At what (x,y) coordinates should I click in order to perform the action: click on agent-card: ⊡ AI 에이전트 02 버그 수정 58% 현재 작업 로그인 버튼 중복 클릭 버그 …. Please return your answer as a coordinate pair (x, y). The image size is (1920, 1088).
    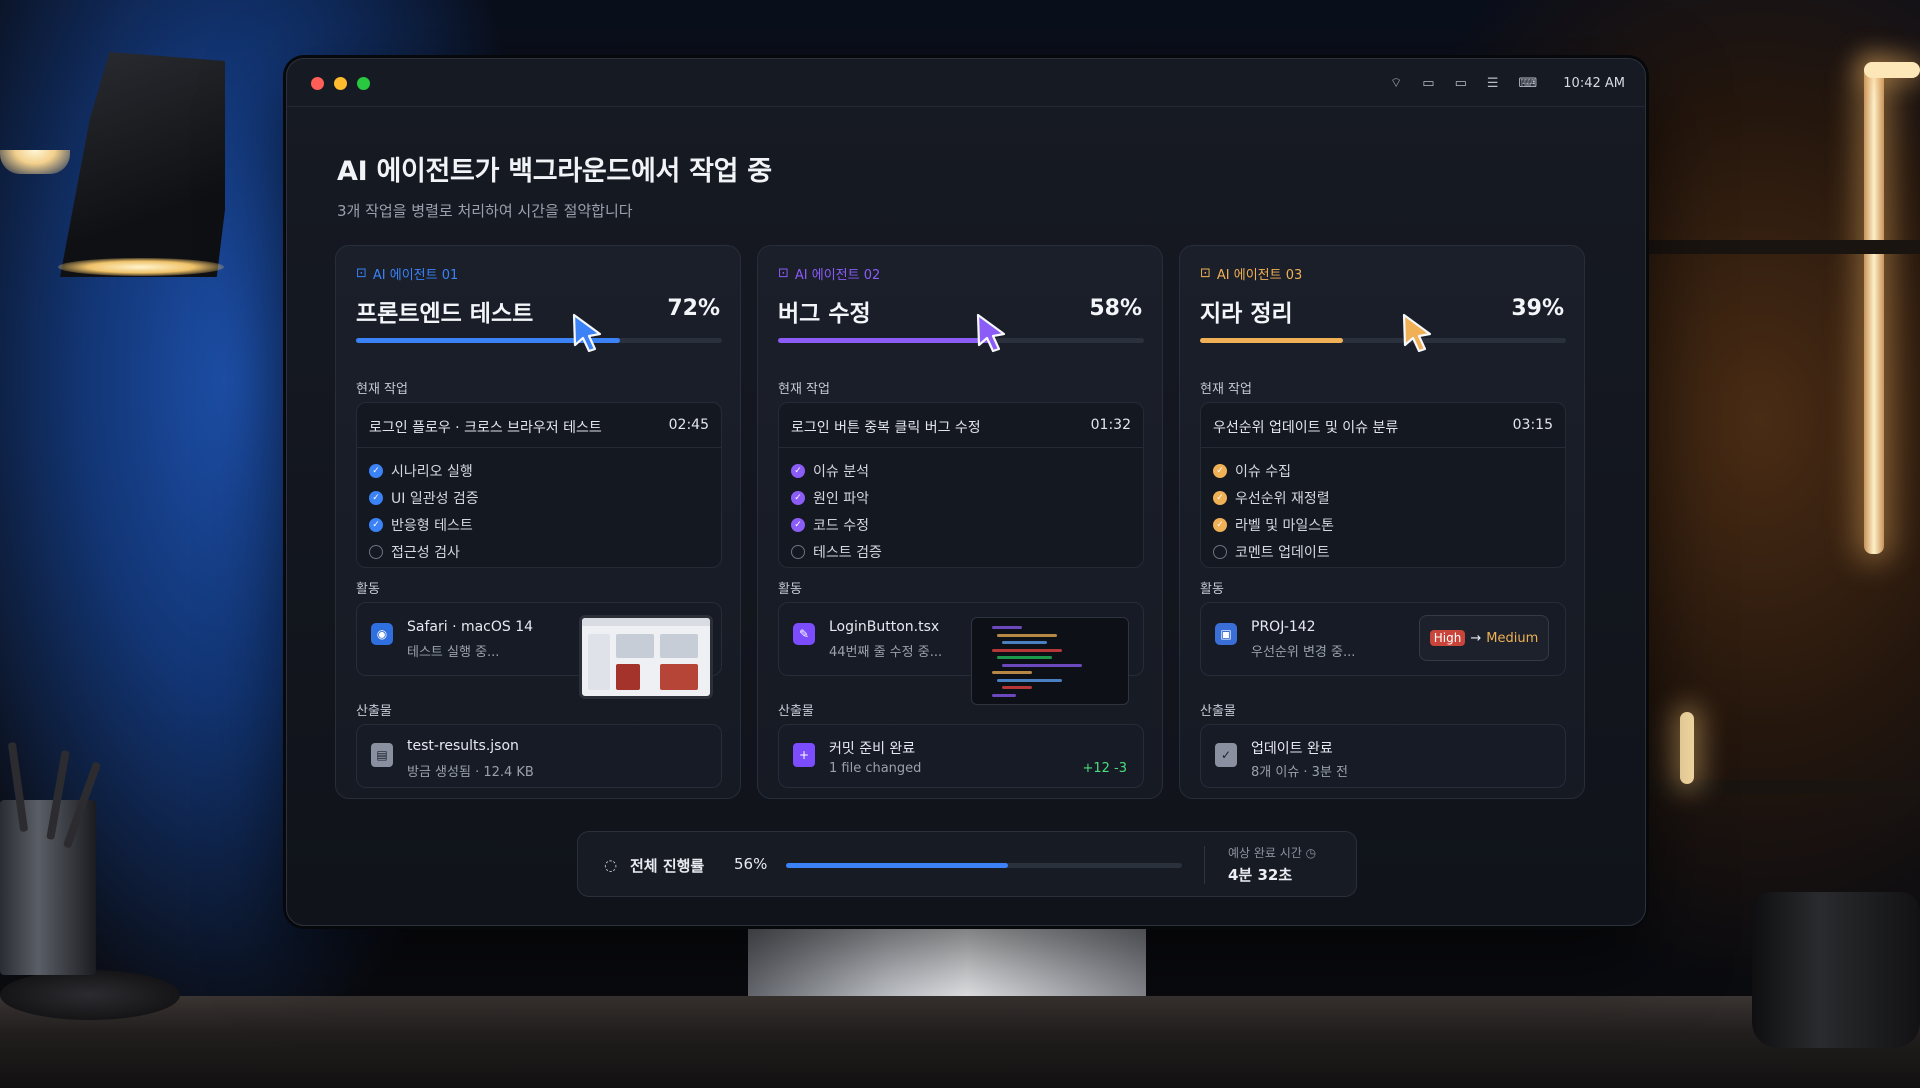
    Looking at the image, I should click on (960, 522).